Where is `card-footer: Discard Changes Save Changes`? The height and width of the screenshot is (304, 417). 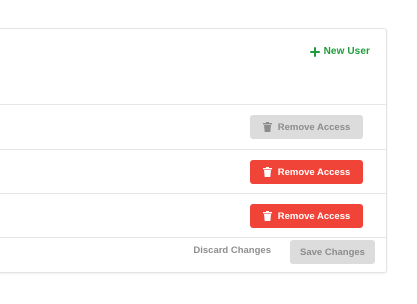
card-footer: Discard Changes Save Changes is located at coordinates (193, 253).